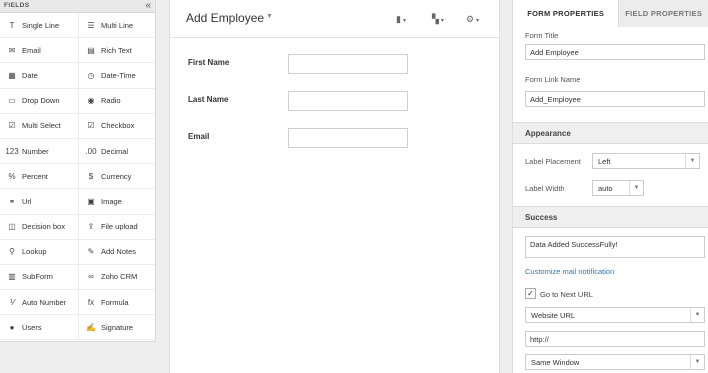  What do you see at coordinates (91, 227) in the screenshot?
I see `file-upload-icon: ⇪` at bounding box center [91, 227].